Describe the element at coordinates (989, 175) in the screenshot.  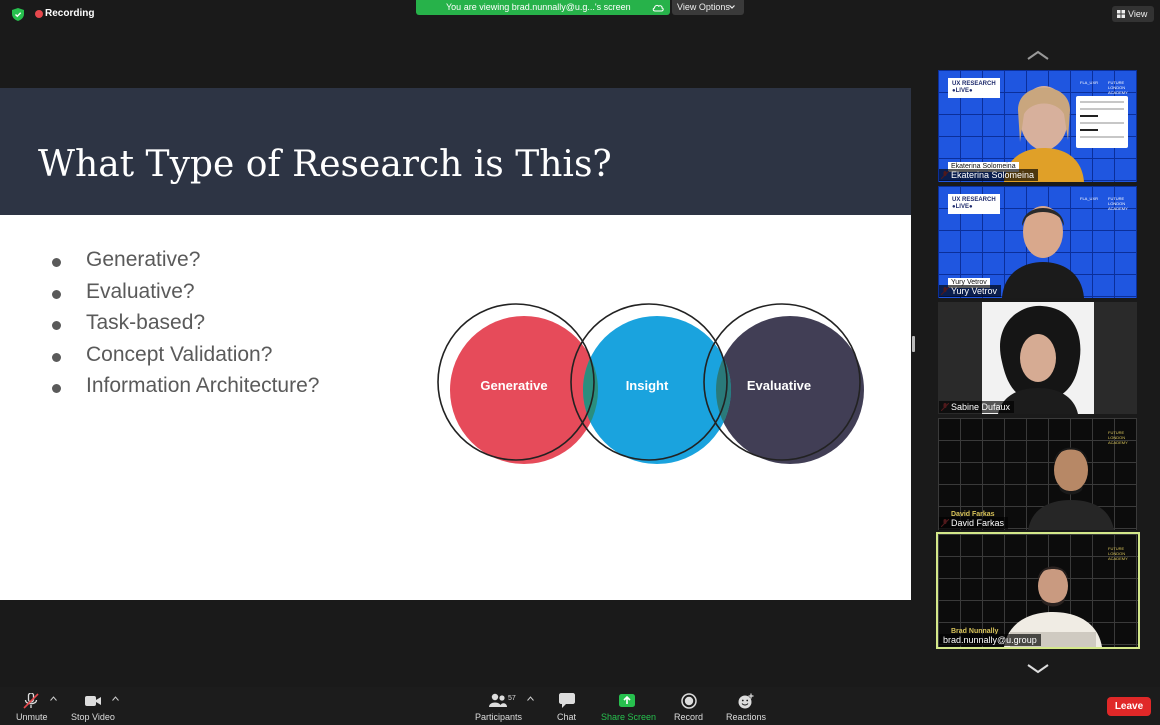
I see `participant-name: Ekaterina Solomeina` at that location.